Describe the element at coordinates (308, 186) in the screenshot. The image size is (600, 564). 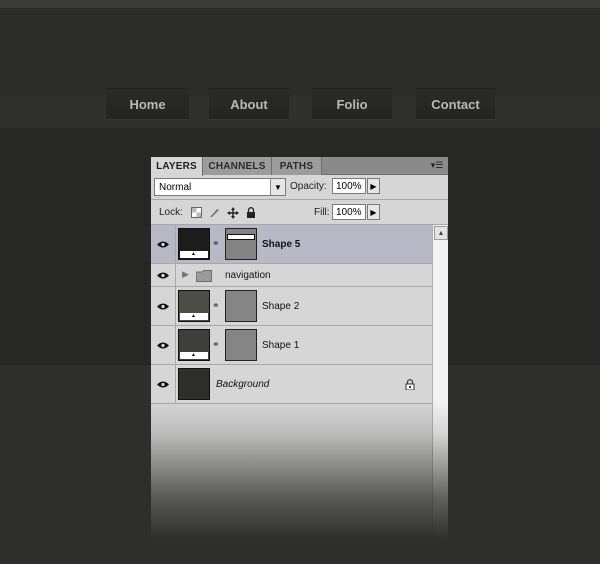
I see `opacity-label: Opacity:` at that location.